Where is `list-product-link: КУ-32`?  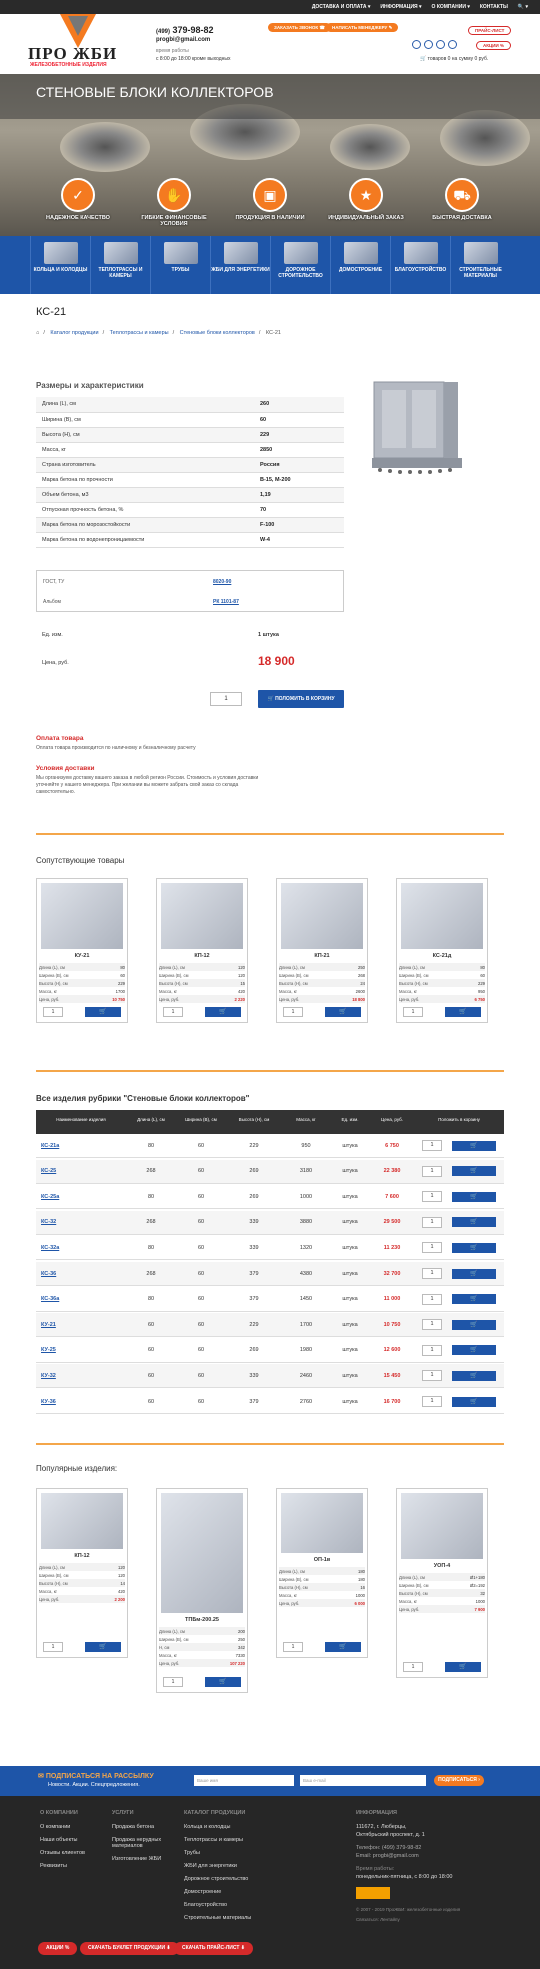 list-product-link: КУ-32 is located at coordinates (81, 1376).